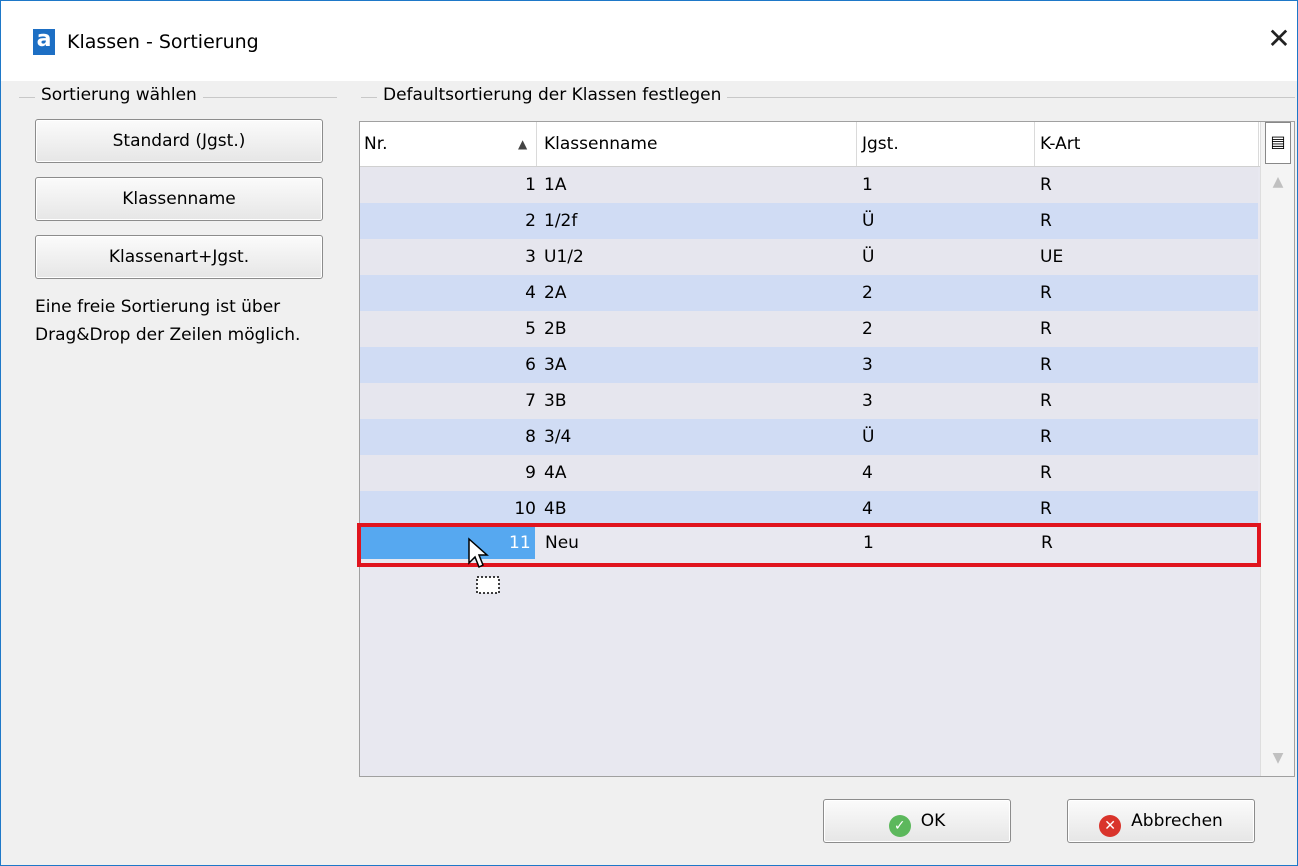 Image resolution: width=1298 pixels, height=866 pixels. I want to click on cell-nr: 9, so click(530, 473).